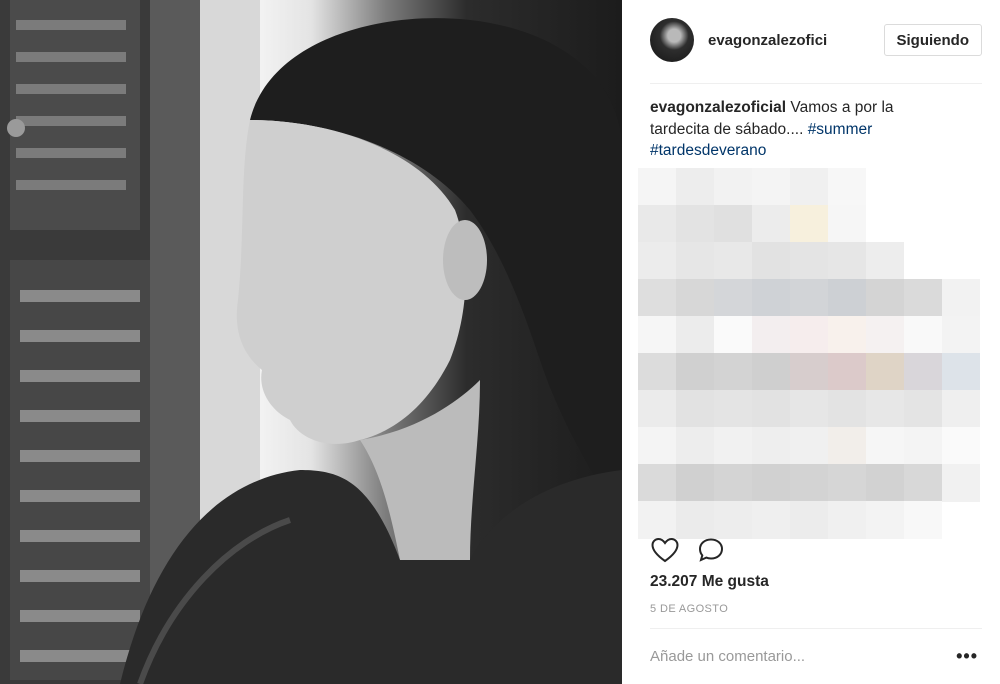 This screenshot has width=1000, height=684. Describe the element at coordinates (840, 129) in the screenshot. I see `hashtag-summer: #summer` at that location.